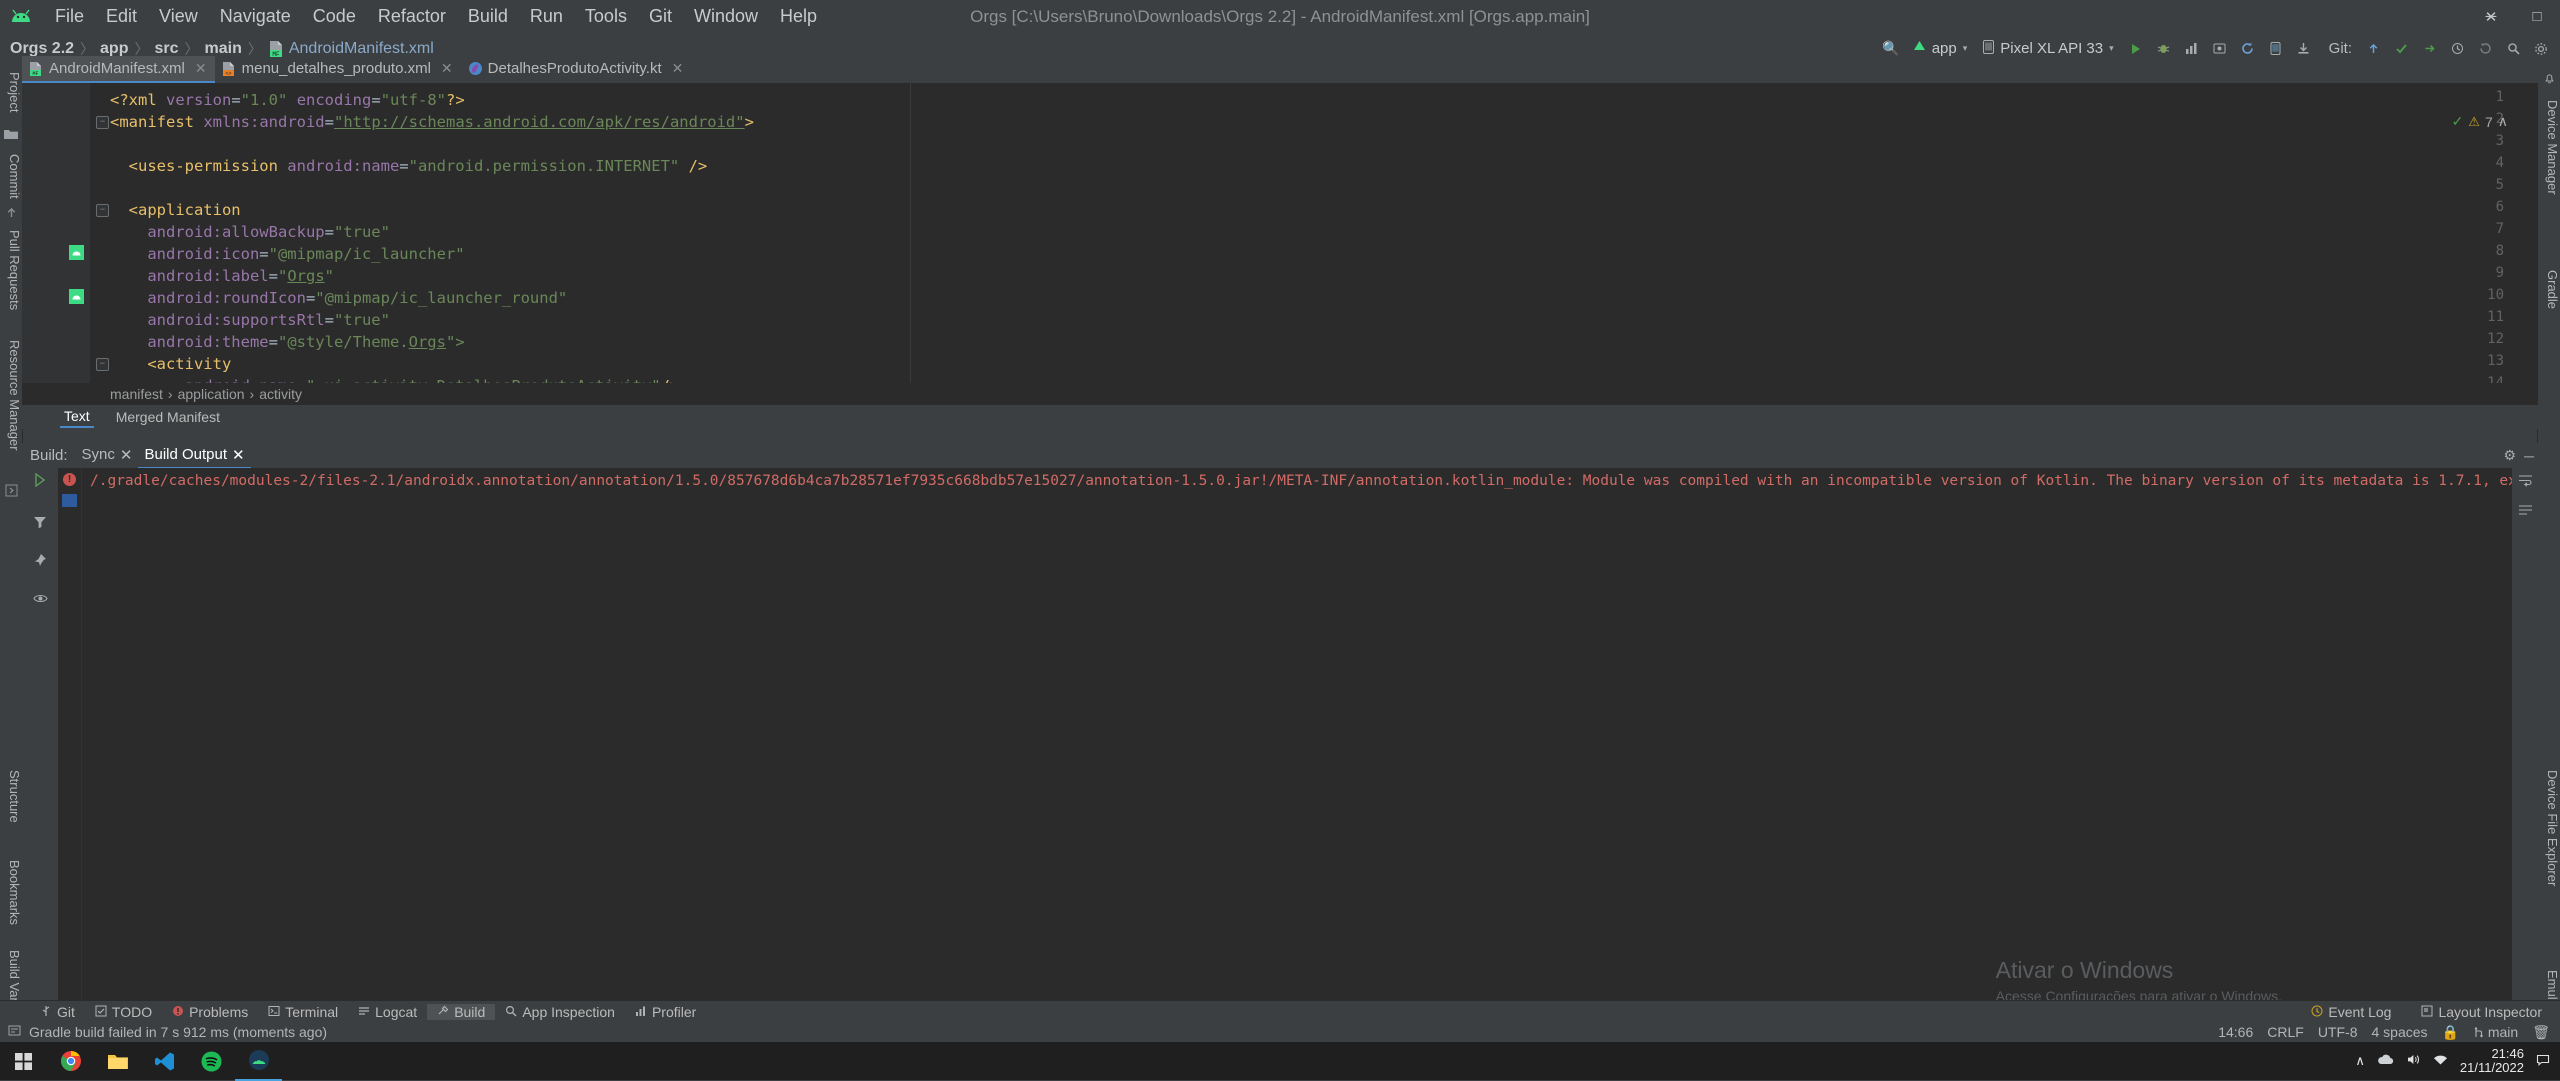  What do you see at coordinates (2450, 1032) in the screenshot?
I see `lock-icon: 🔒` at bounding box center [2450, 1032].